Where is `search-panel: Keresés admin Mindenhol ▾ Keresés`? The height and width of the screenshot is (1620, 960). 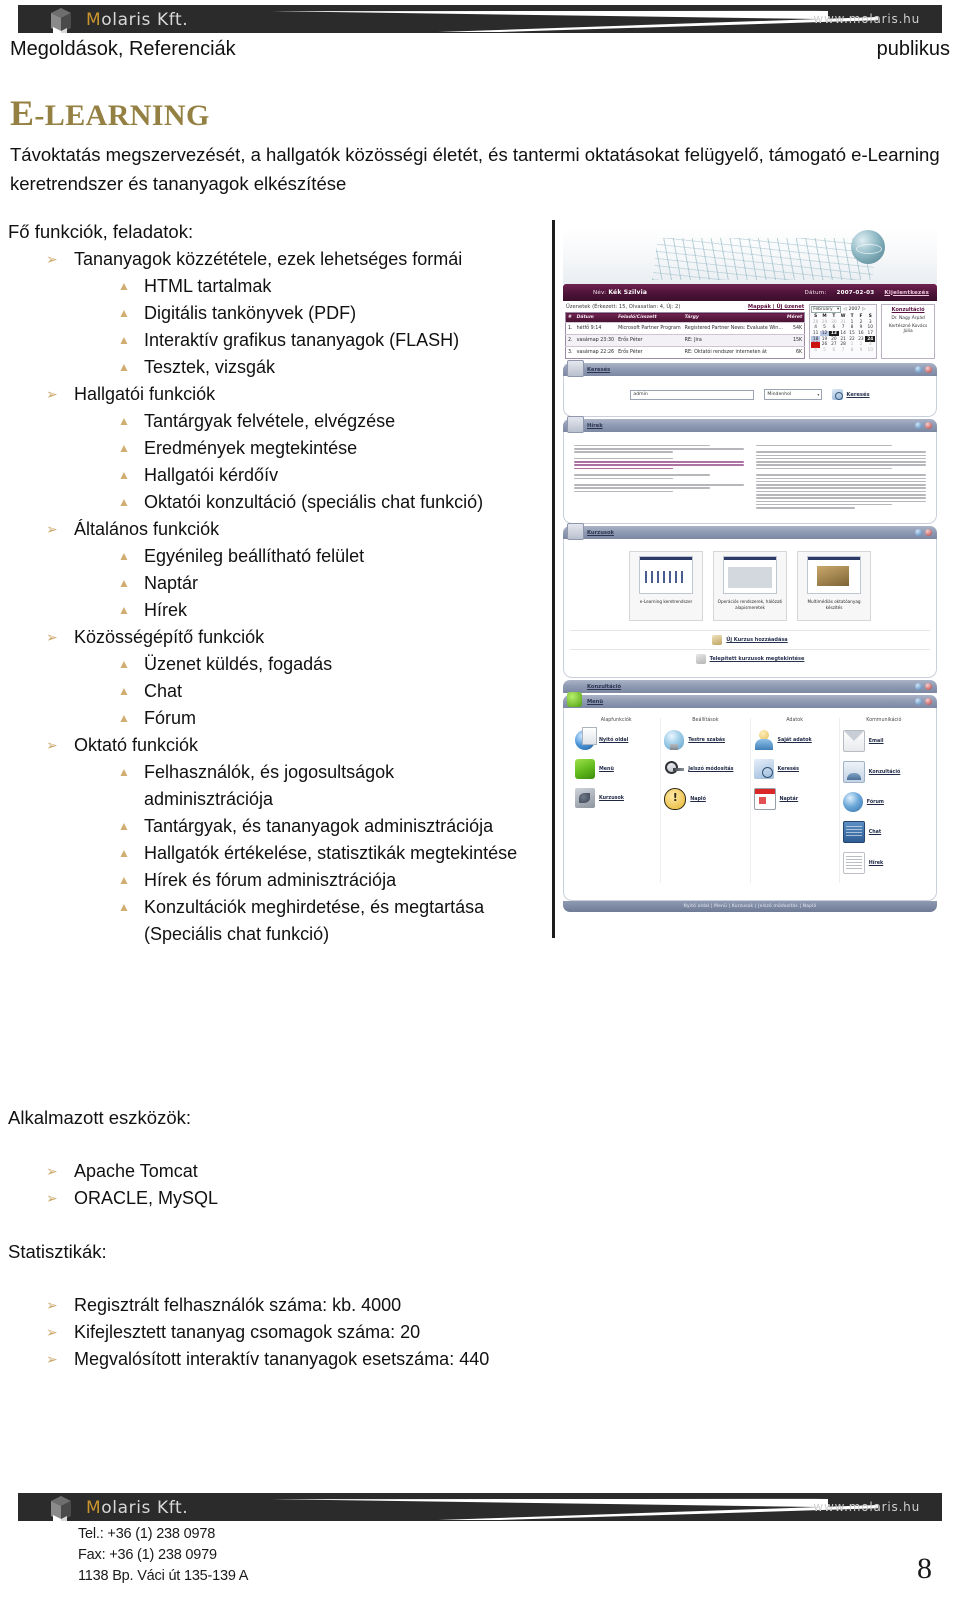 search-panel: Keresés admin Mindenhol ▾ Keresés is located at coordinates (750, 388).